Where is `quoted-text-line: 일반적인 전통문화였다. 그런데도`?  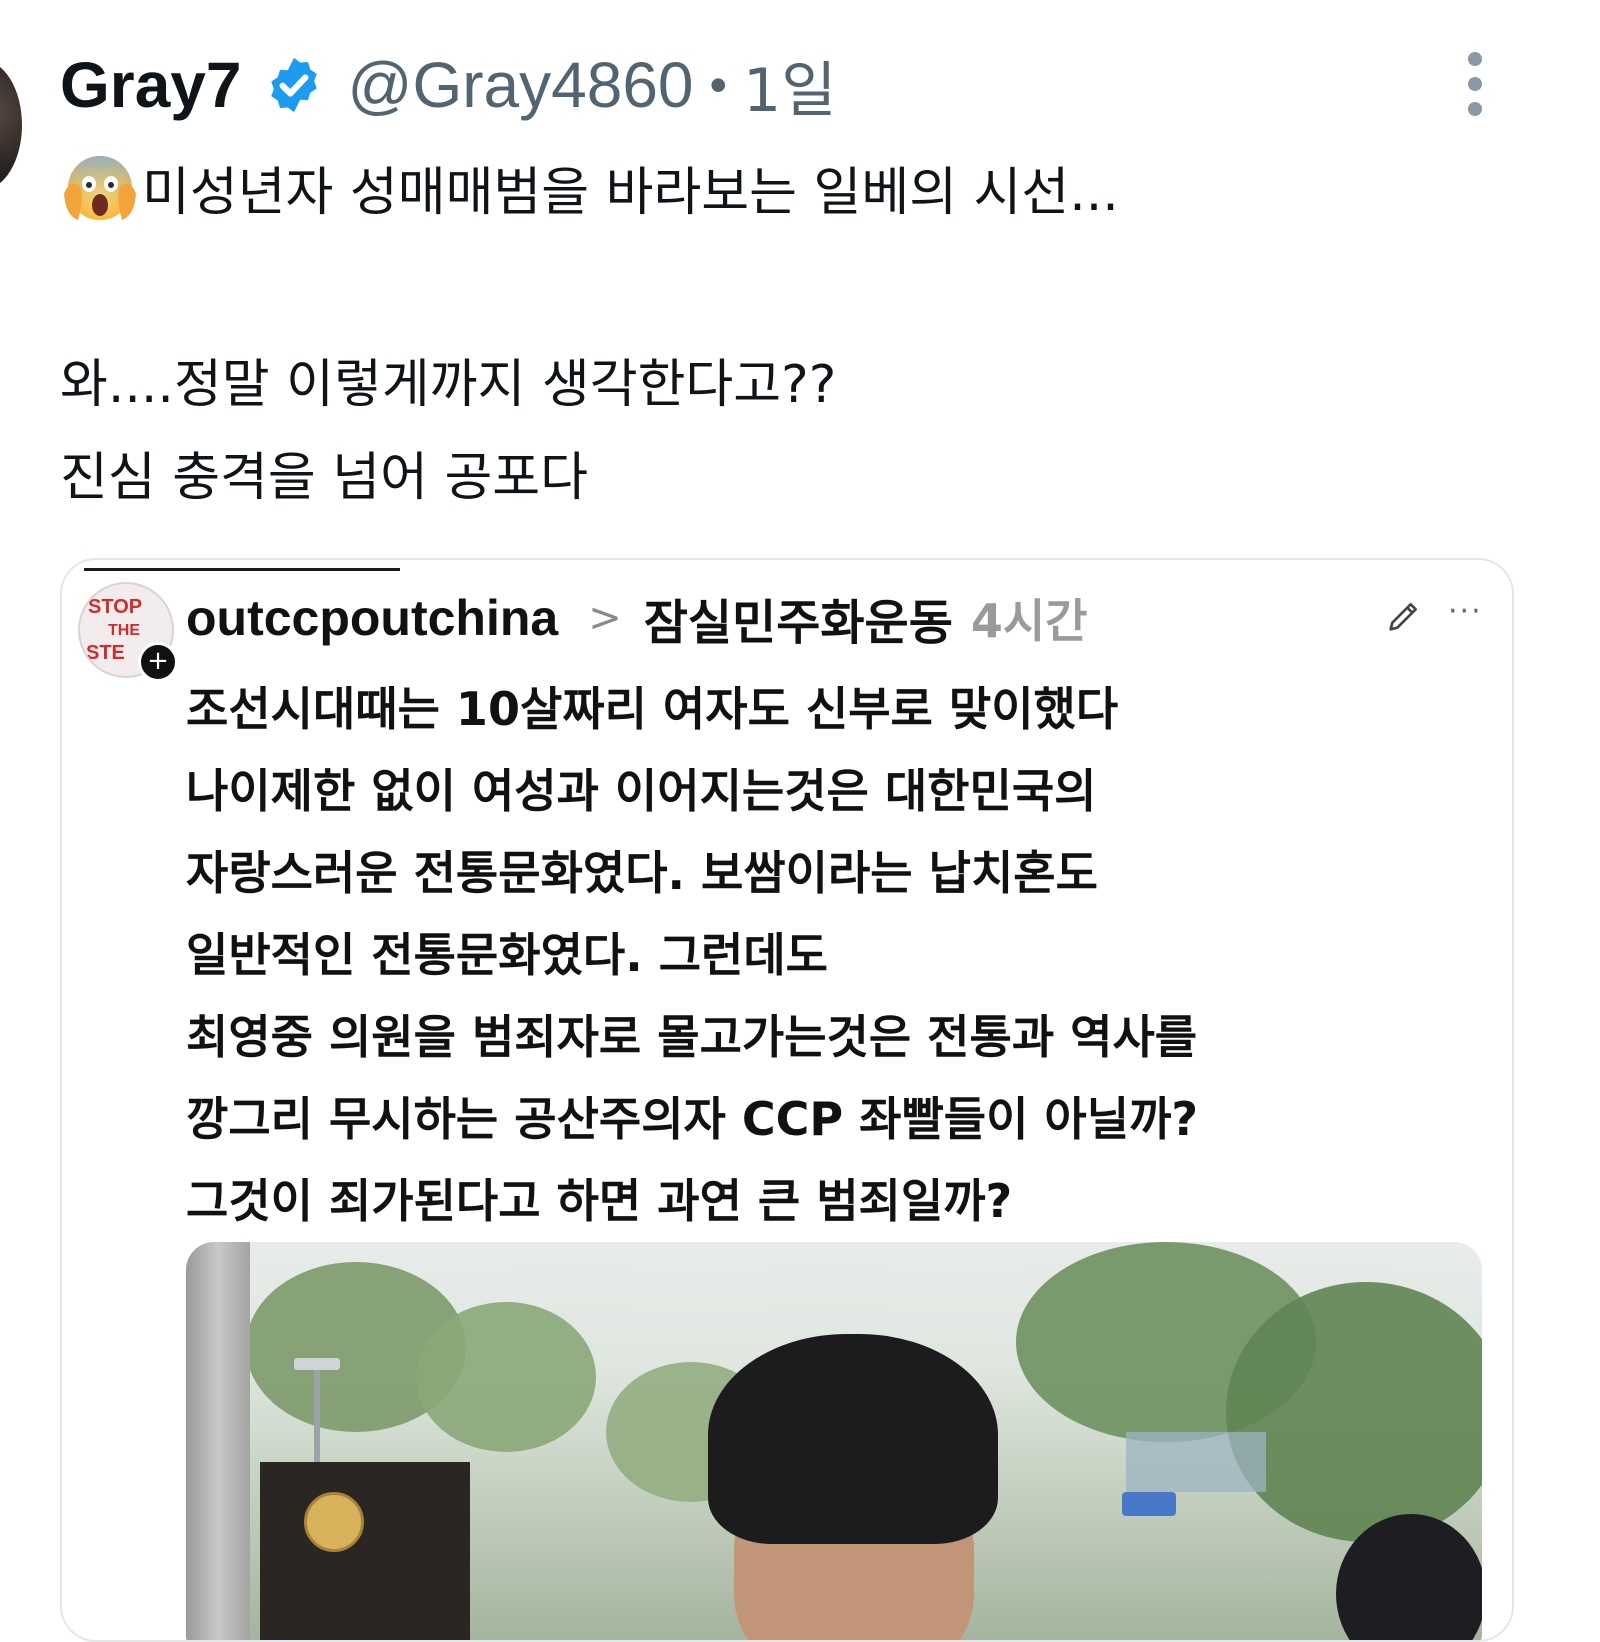 quoted-text-line: 일반적인 전통문화였다. 그런데도 is located at coordinates (507, 955).